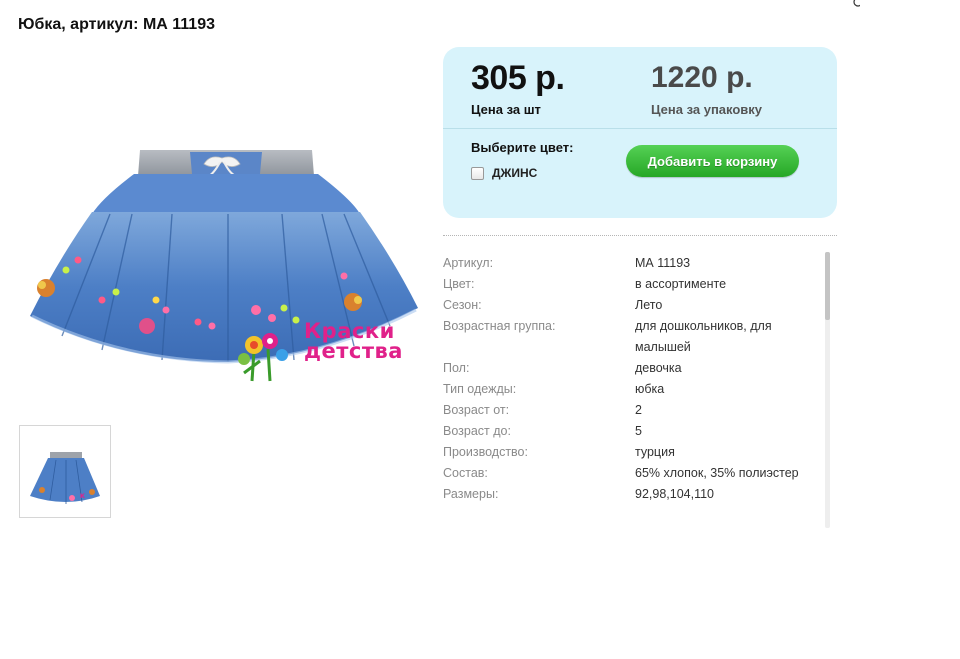 The image size is (960, 659). I want to click on spec-row: Цвет: в ассортименте, so click(633, 284).